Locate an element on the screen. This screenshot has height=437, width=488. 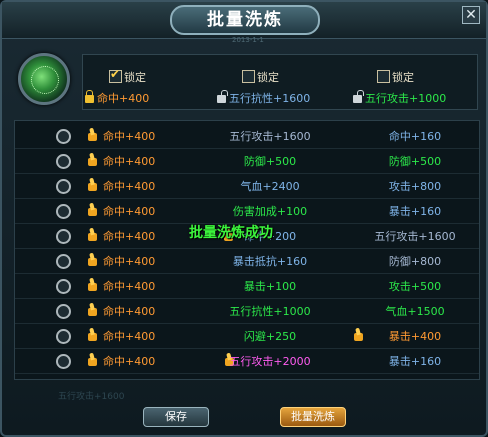
result-row: 命中+400 闪避+250 暴击+400 is located at coordinates (247, 336).